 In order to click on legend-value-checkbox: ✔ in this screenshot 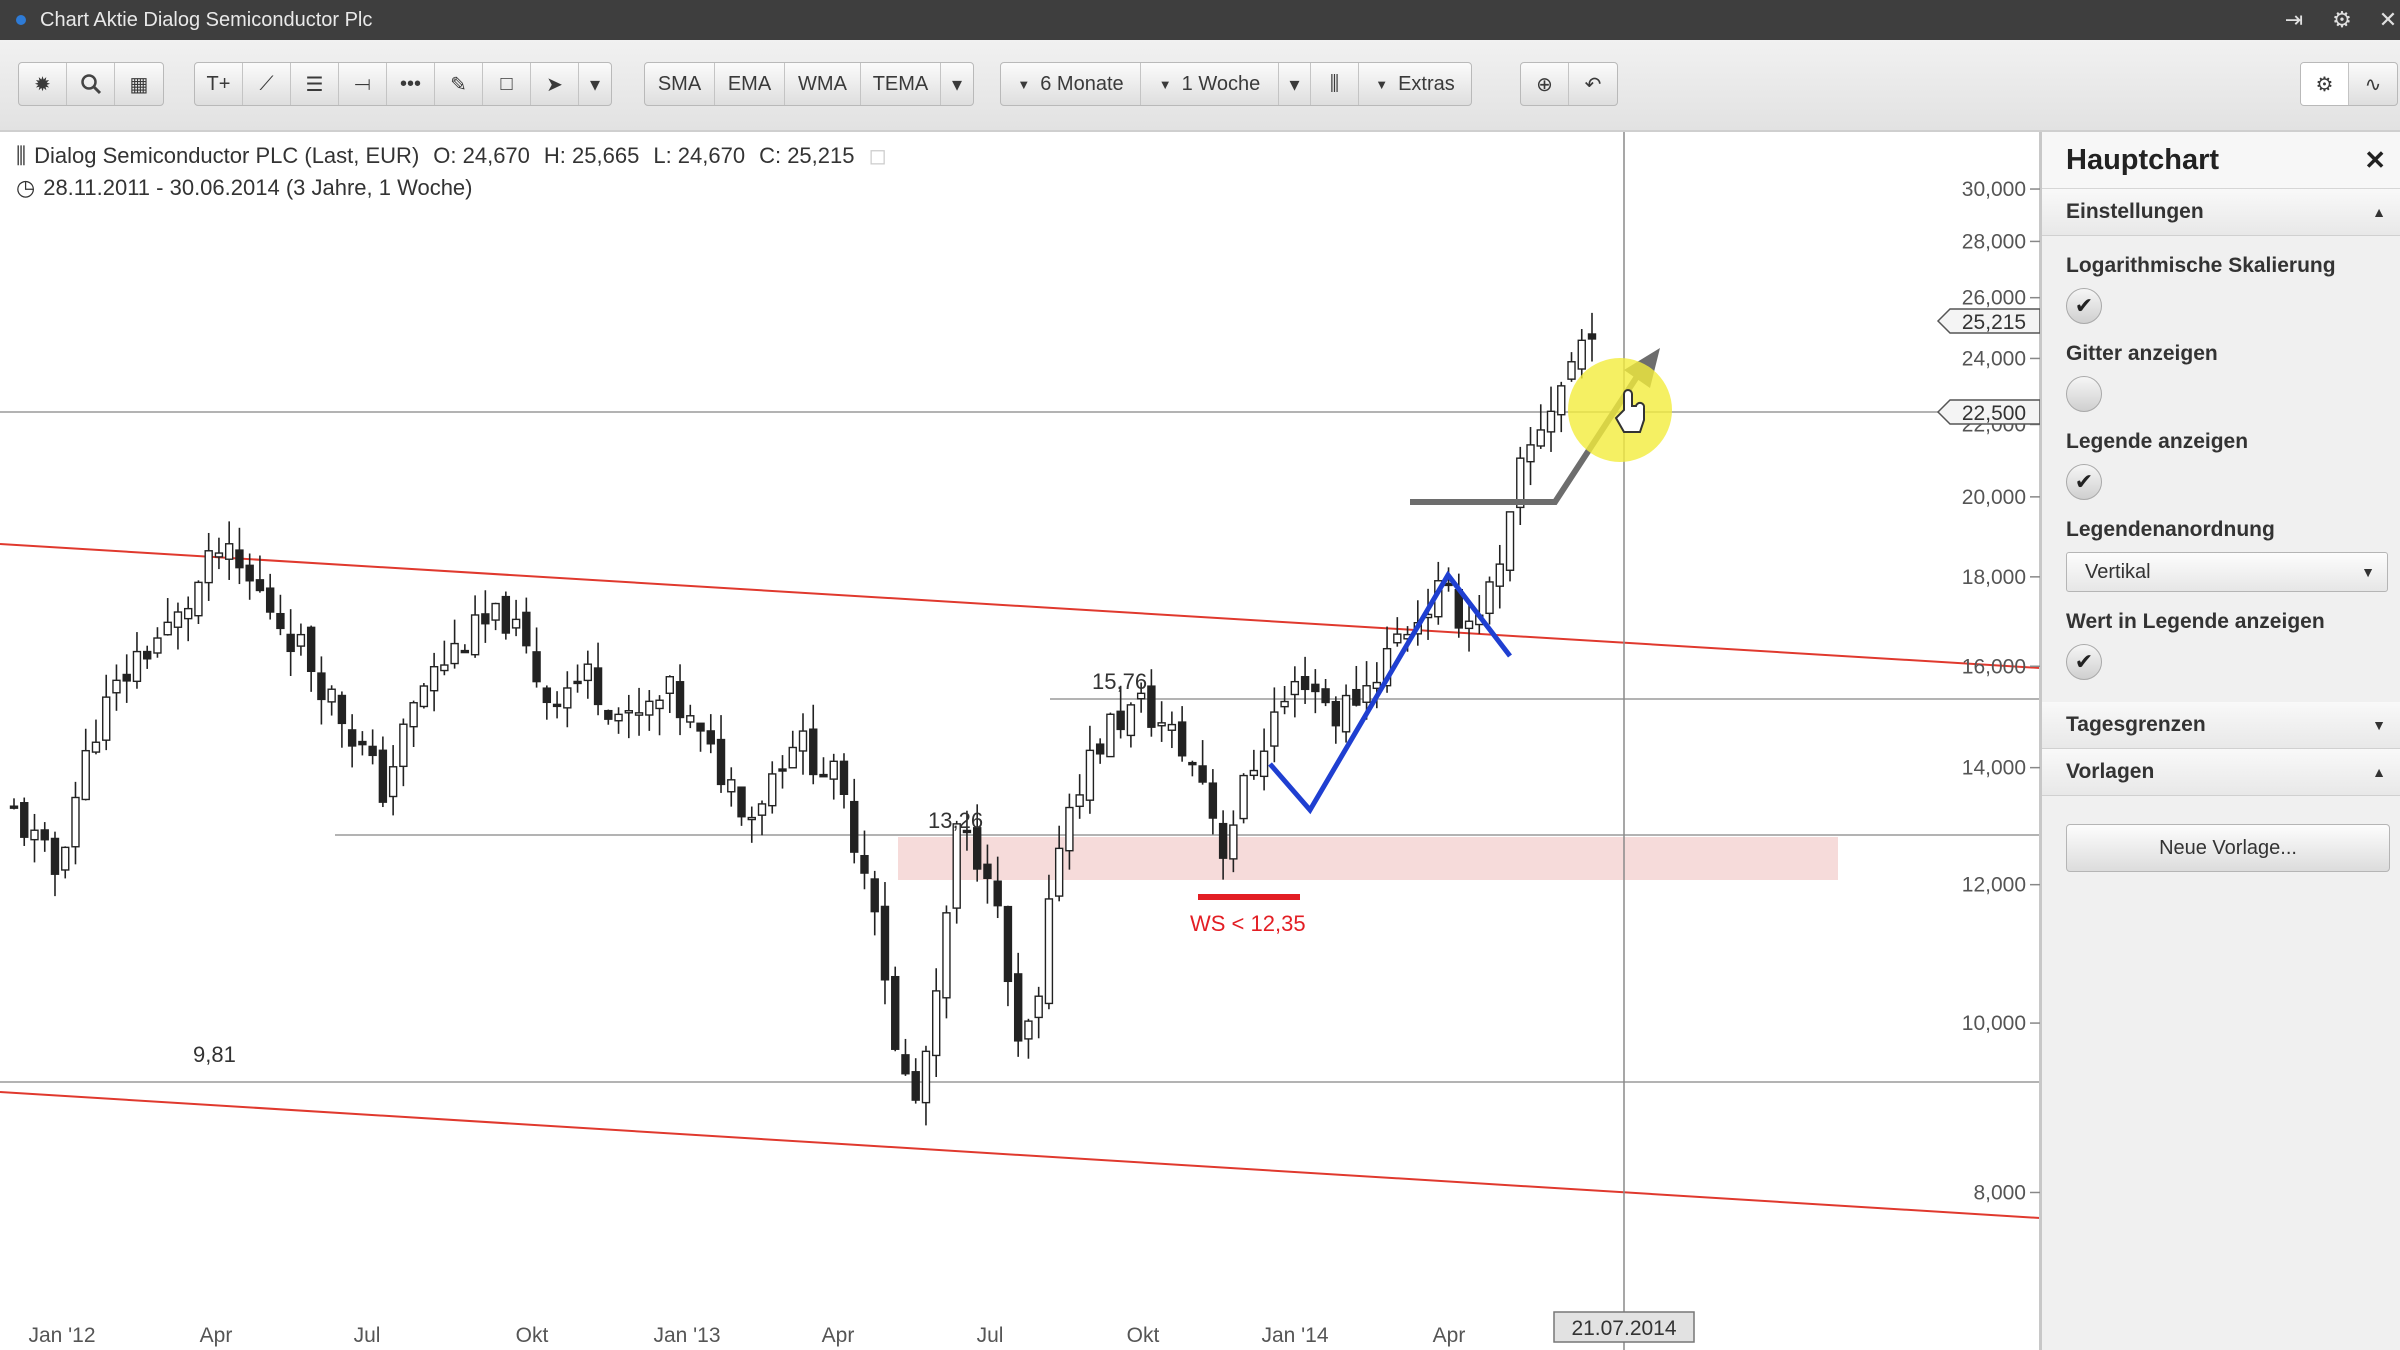, I will do `click(2084, 662)`.